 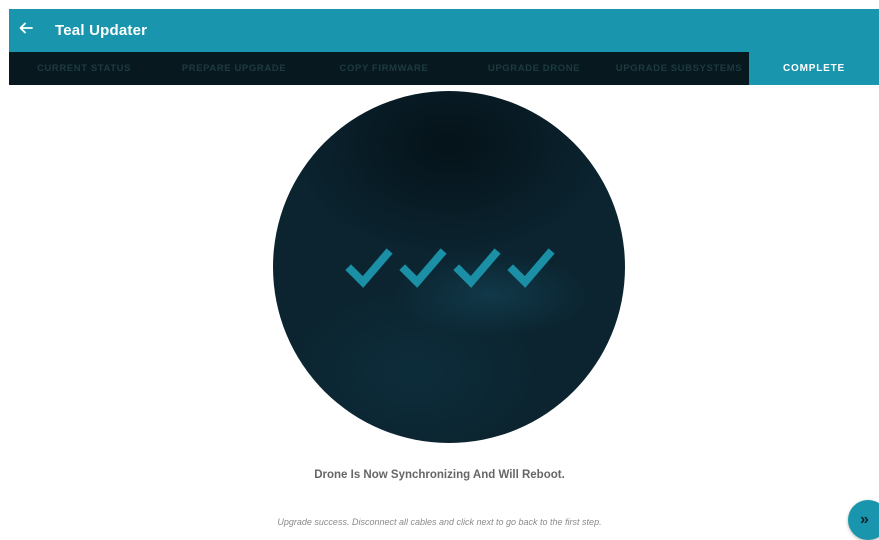 I want to click on next-button: », so click(x=863, y=520).